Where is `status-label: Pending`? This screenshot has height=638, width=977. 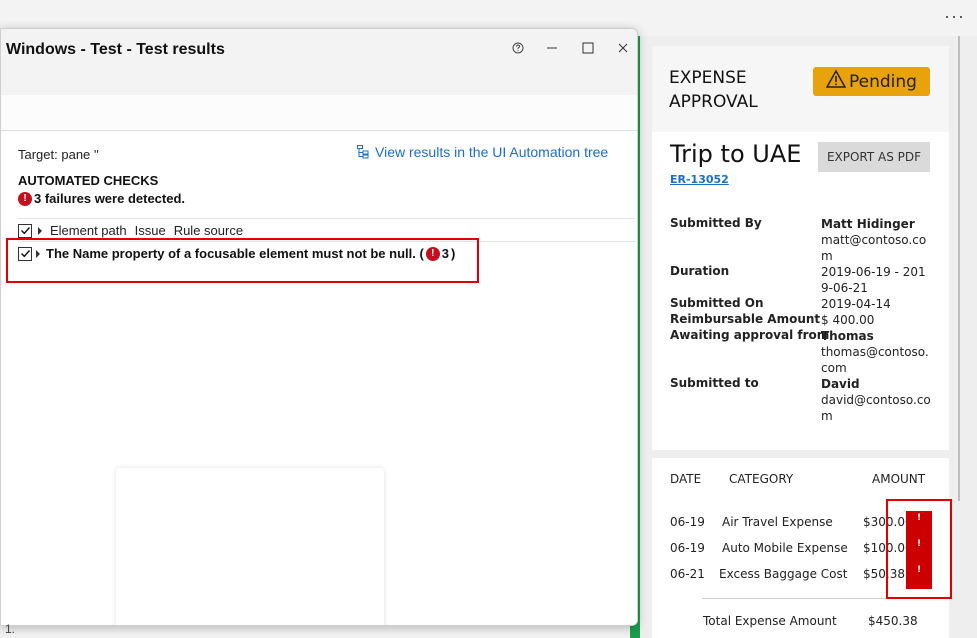 status-label: Pending is located at coordinates (883, 81).